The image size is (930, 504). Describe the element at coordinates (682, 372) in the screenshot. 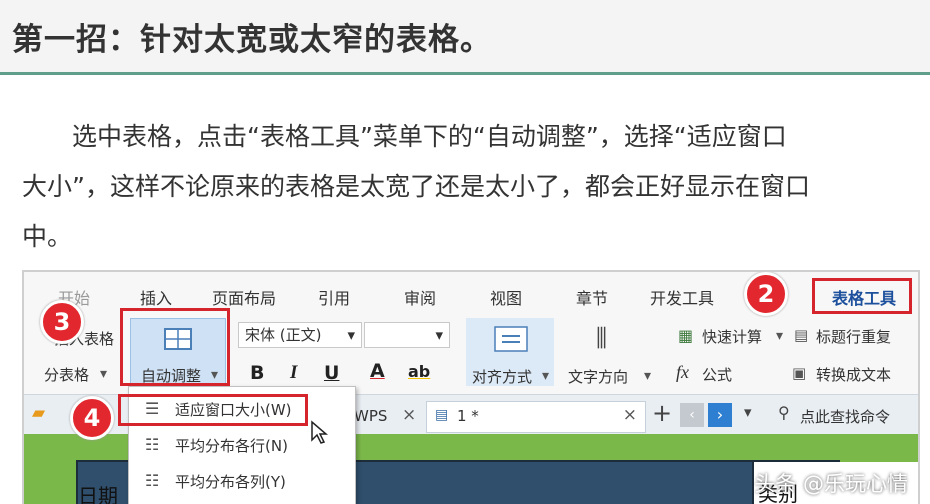

I see `formula-icon: fx` at that location.